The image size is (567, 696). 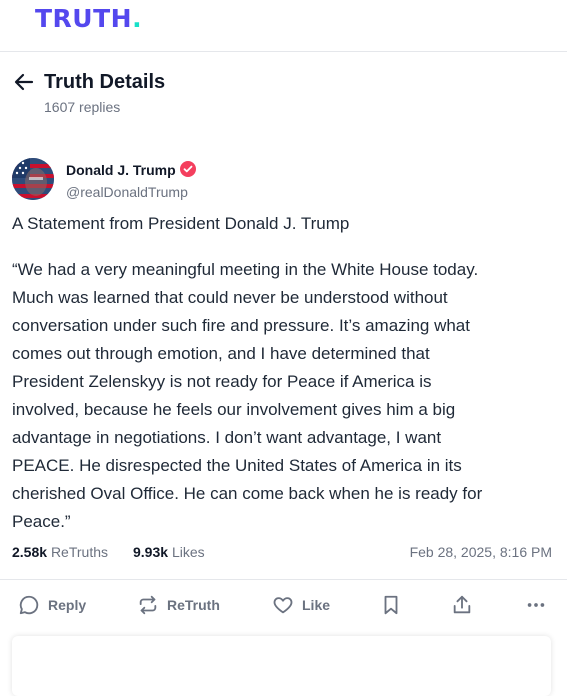 I want to click on reply-icon, so click(x=29, y=605).